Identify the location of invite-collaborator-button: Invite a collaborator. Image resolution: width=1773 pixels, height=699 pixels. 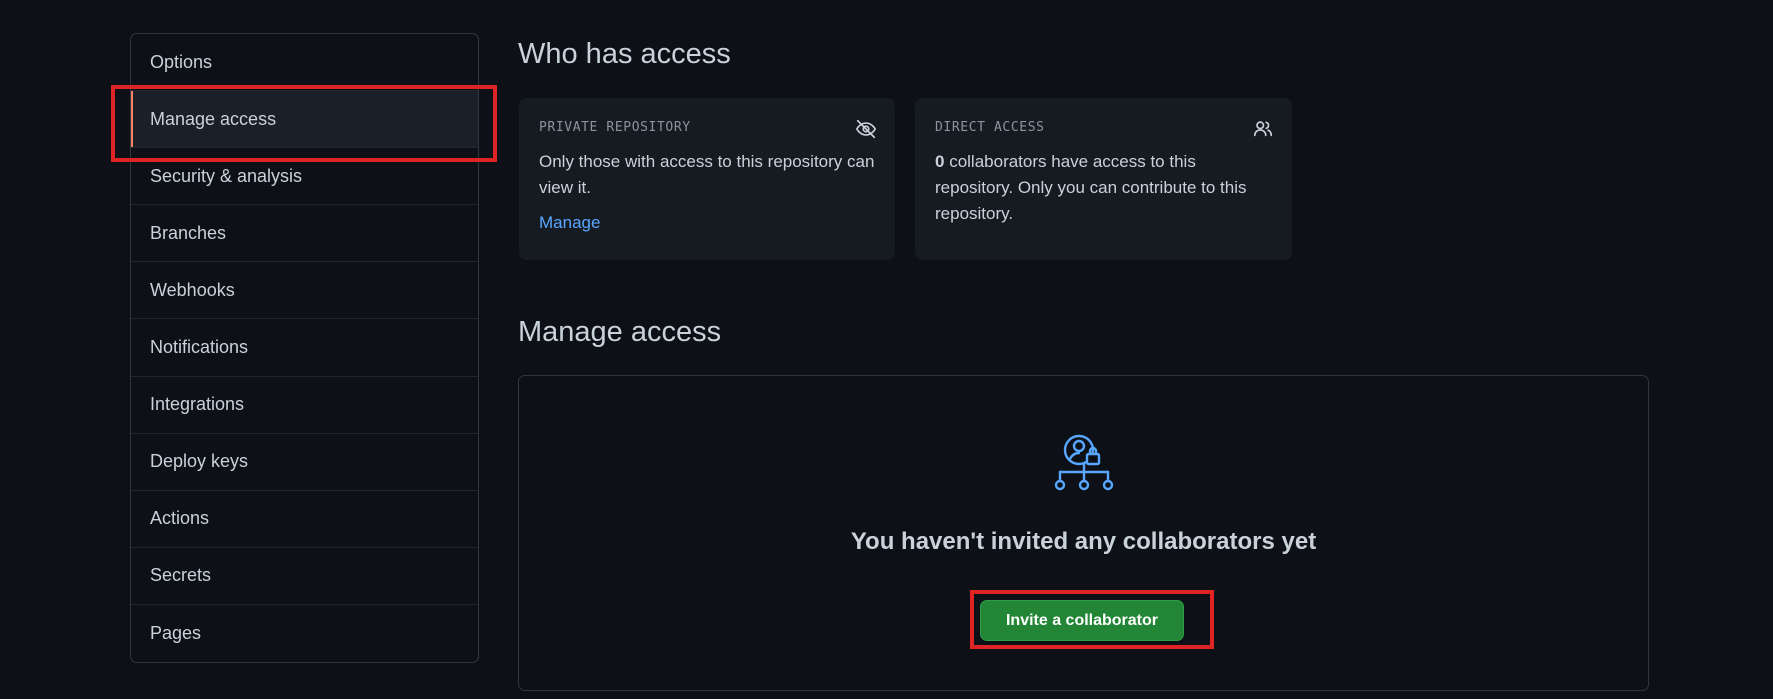
(1082, 620).